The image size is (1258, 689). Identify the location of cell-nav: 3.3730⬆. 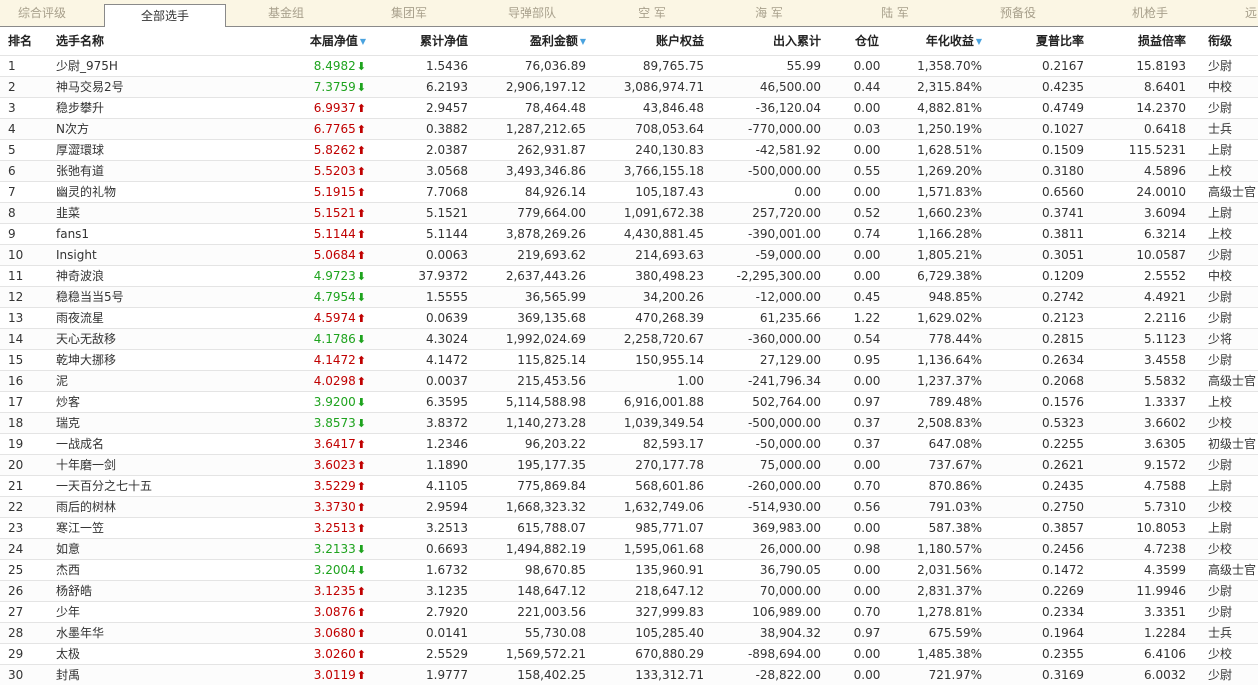
(318, 507).